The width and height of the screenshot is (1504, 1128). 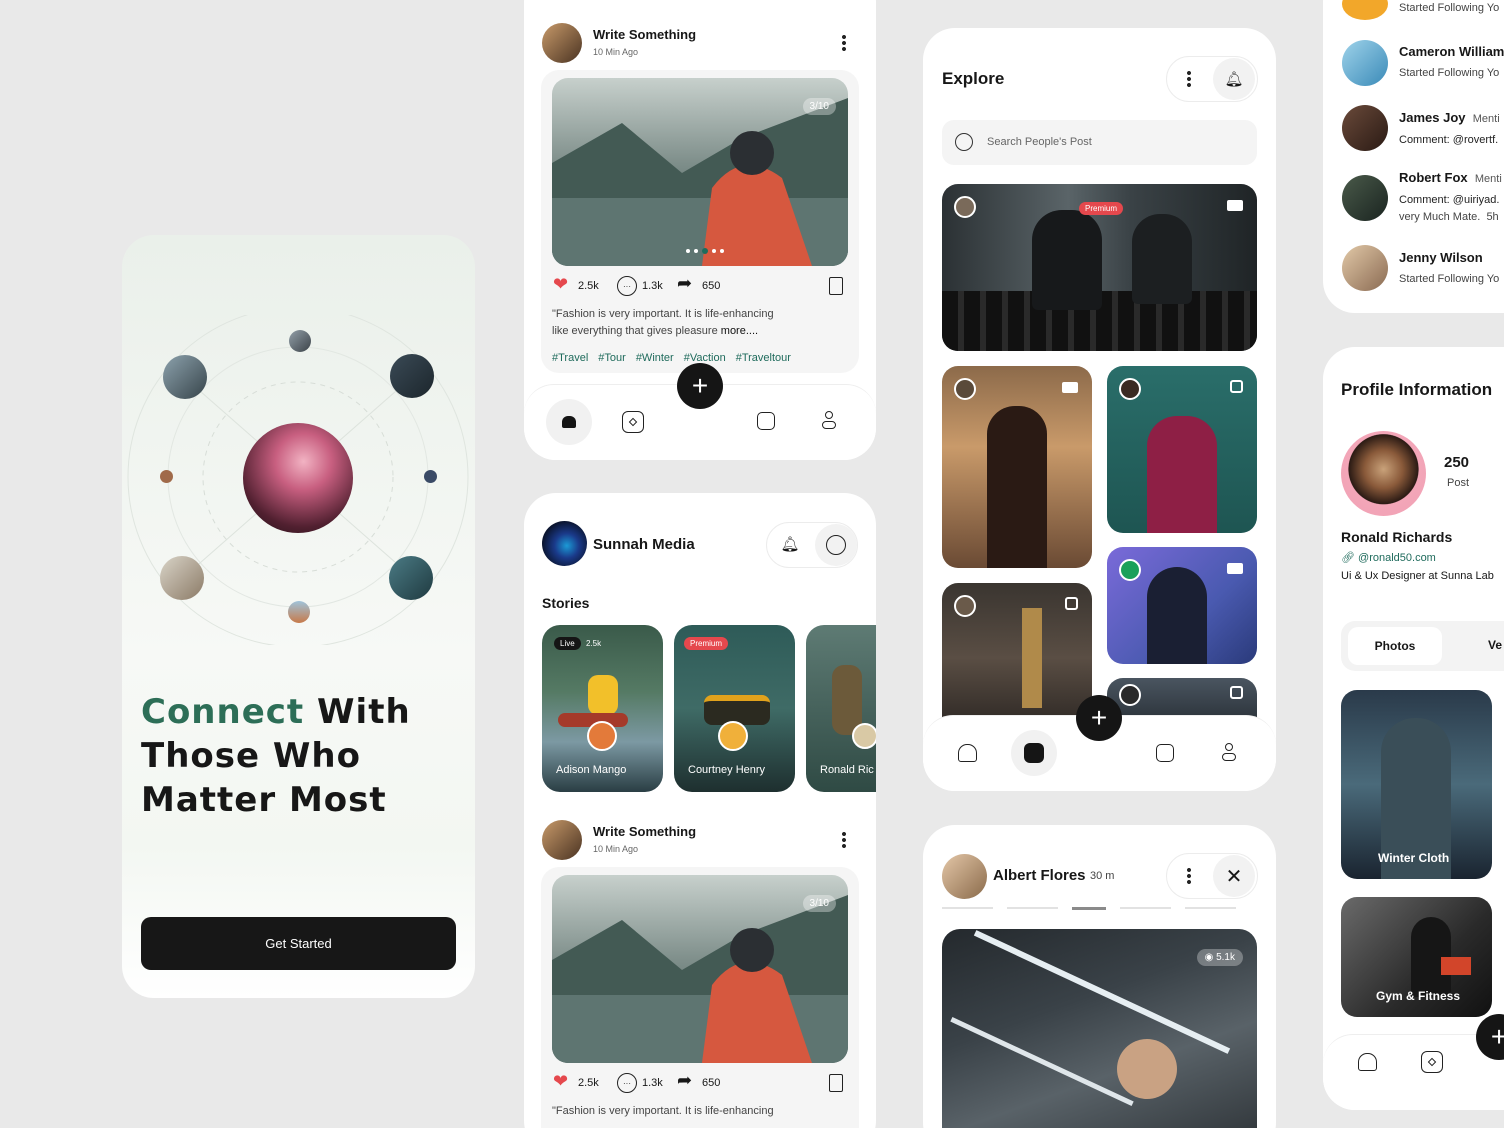 What do you see at coordinates (1395, 646) in the screenshot?
I see `tab-photos: Photos` at bounding box center [1395, 646].